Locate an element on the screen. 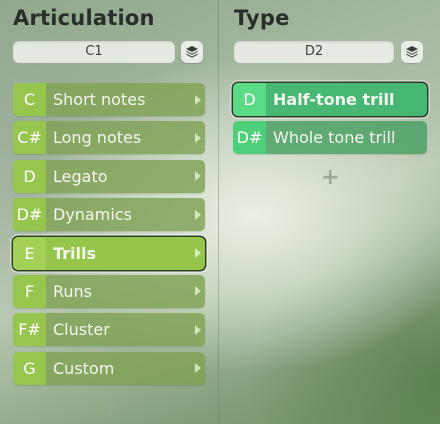 The image size is (440, 424). item-label: Trills is located at coordinates (75, 253).